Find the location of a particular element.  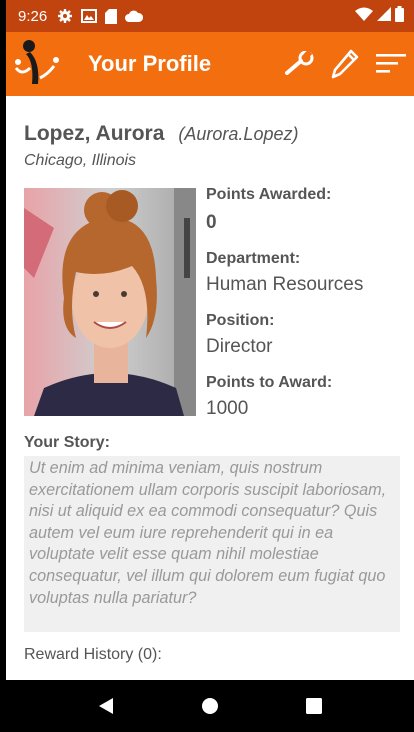

sort-icon is located at coordinates (391, 64).